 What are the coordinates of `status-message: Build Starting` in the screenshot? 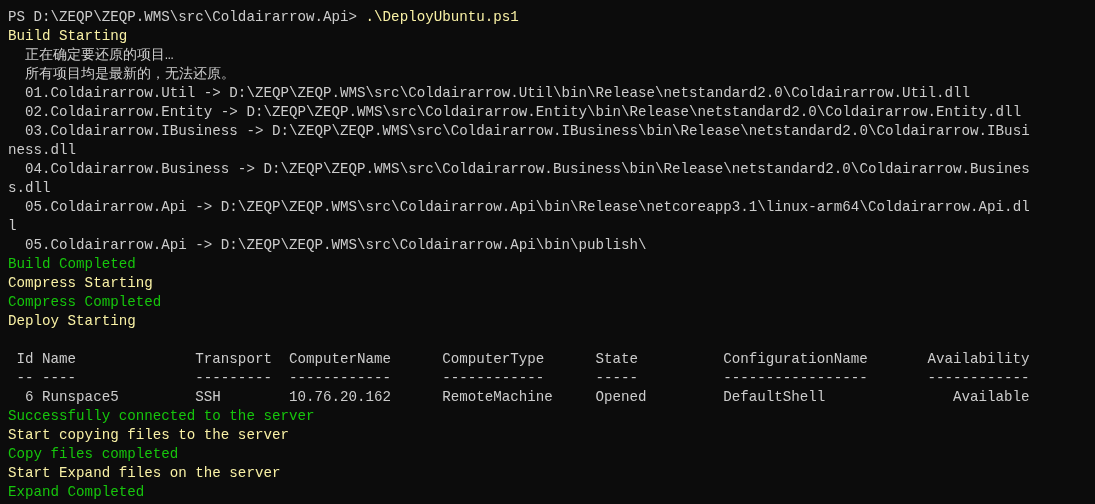 It's located at (68, 36).